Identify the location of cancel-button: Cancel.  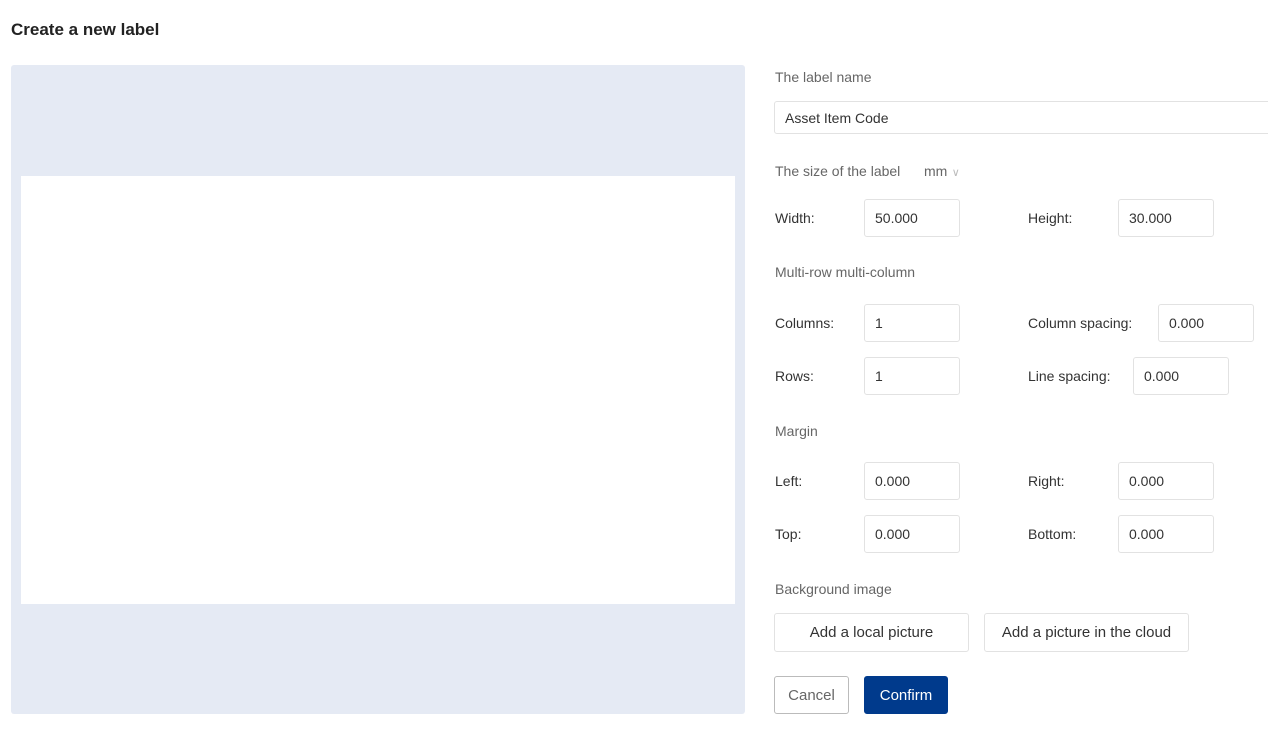
(811, 695).